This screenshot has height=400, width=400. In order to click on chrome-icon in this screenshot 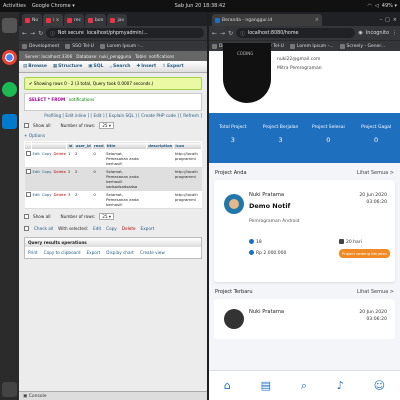, I will do `click(9, 57)`.